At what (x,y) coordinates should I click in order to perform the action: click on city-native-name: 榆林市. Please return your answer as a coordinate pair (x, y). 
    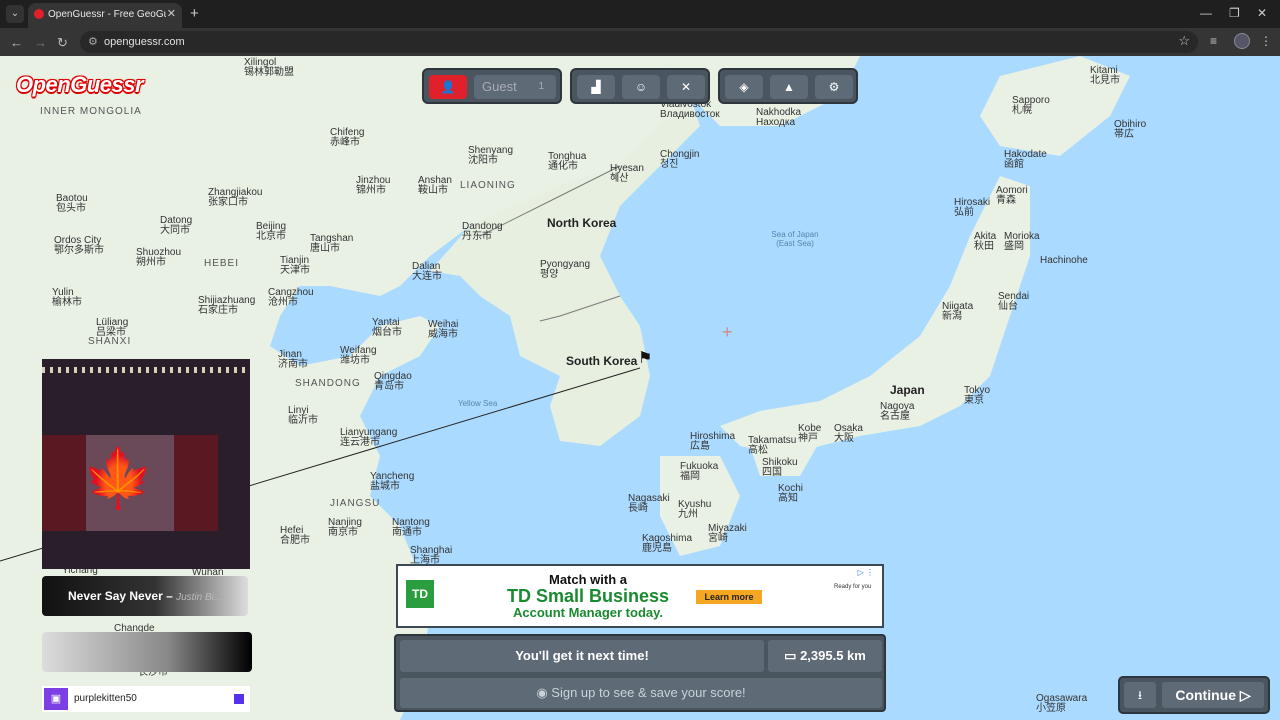
    Looking at the image, I should click on (67, 302).